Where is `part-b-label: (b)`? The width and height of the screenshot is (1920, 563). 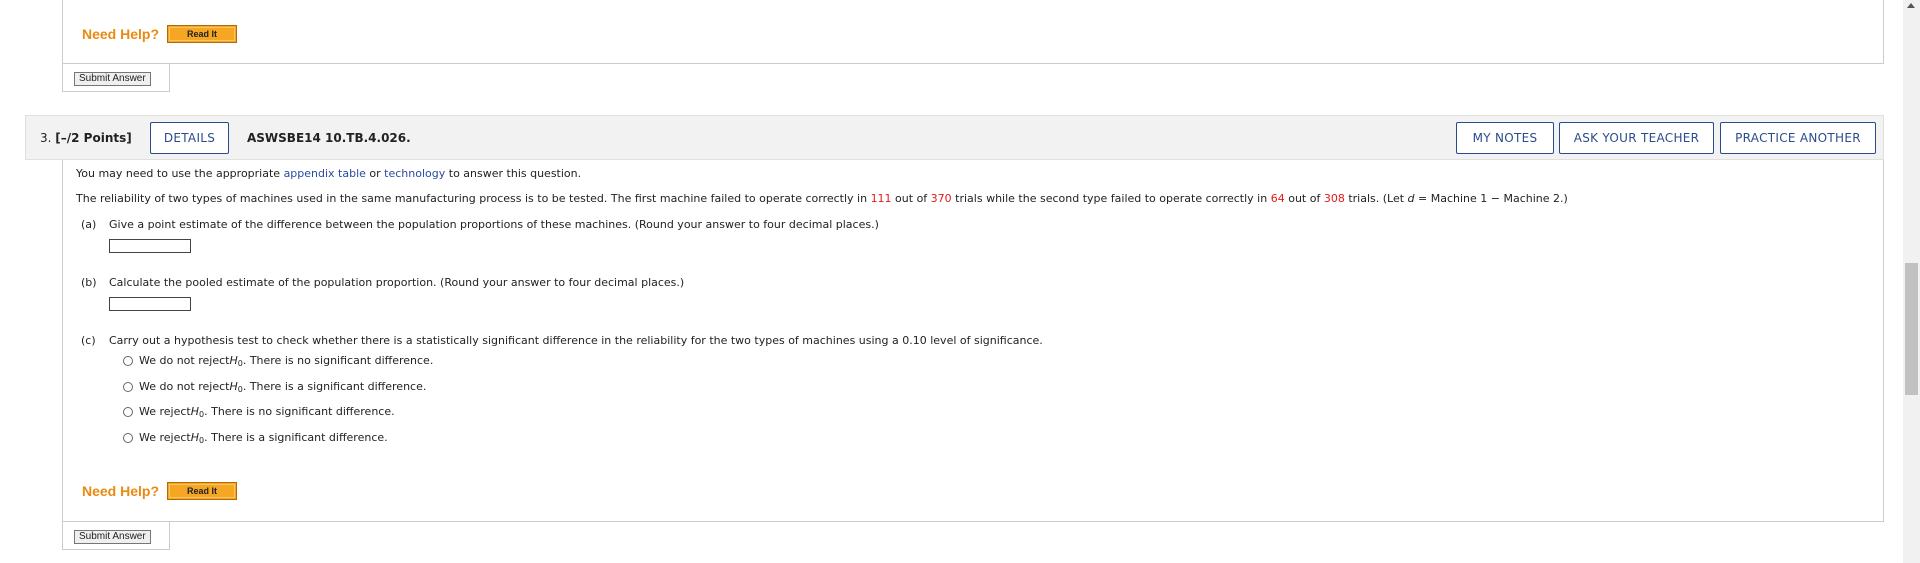 part-b-label: (b) is located at coordinates (89, 282).